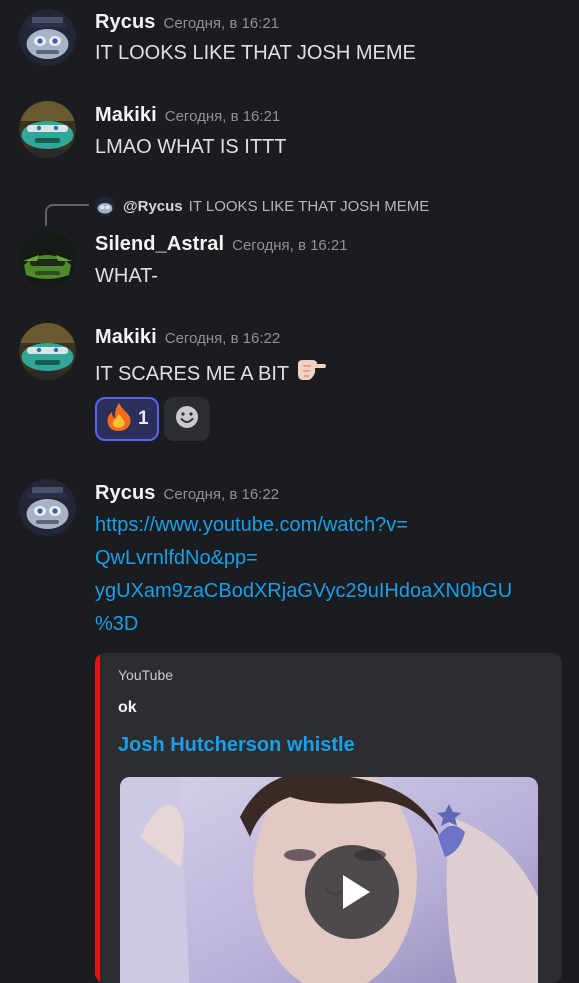 This screenshot has width=579, height=983. Describe the element at coordinates (67, 215) in the screenshot. I see `reply-connector` at that location.